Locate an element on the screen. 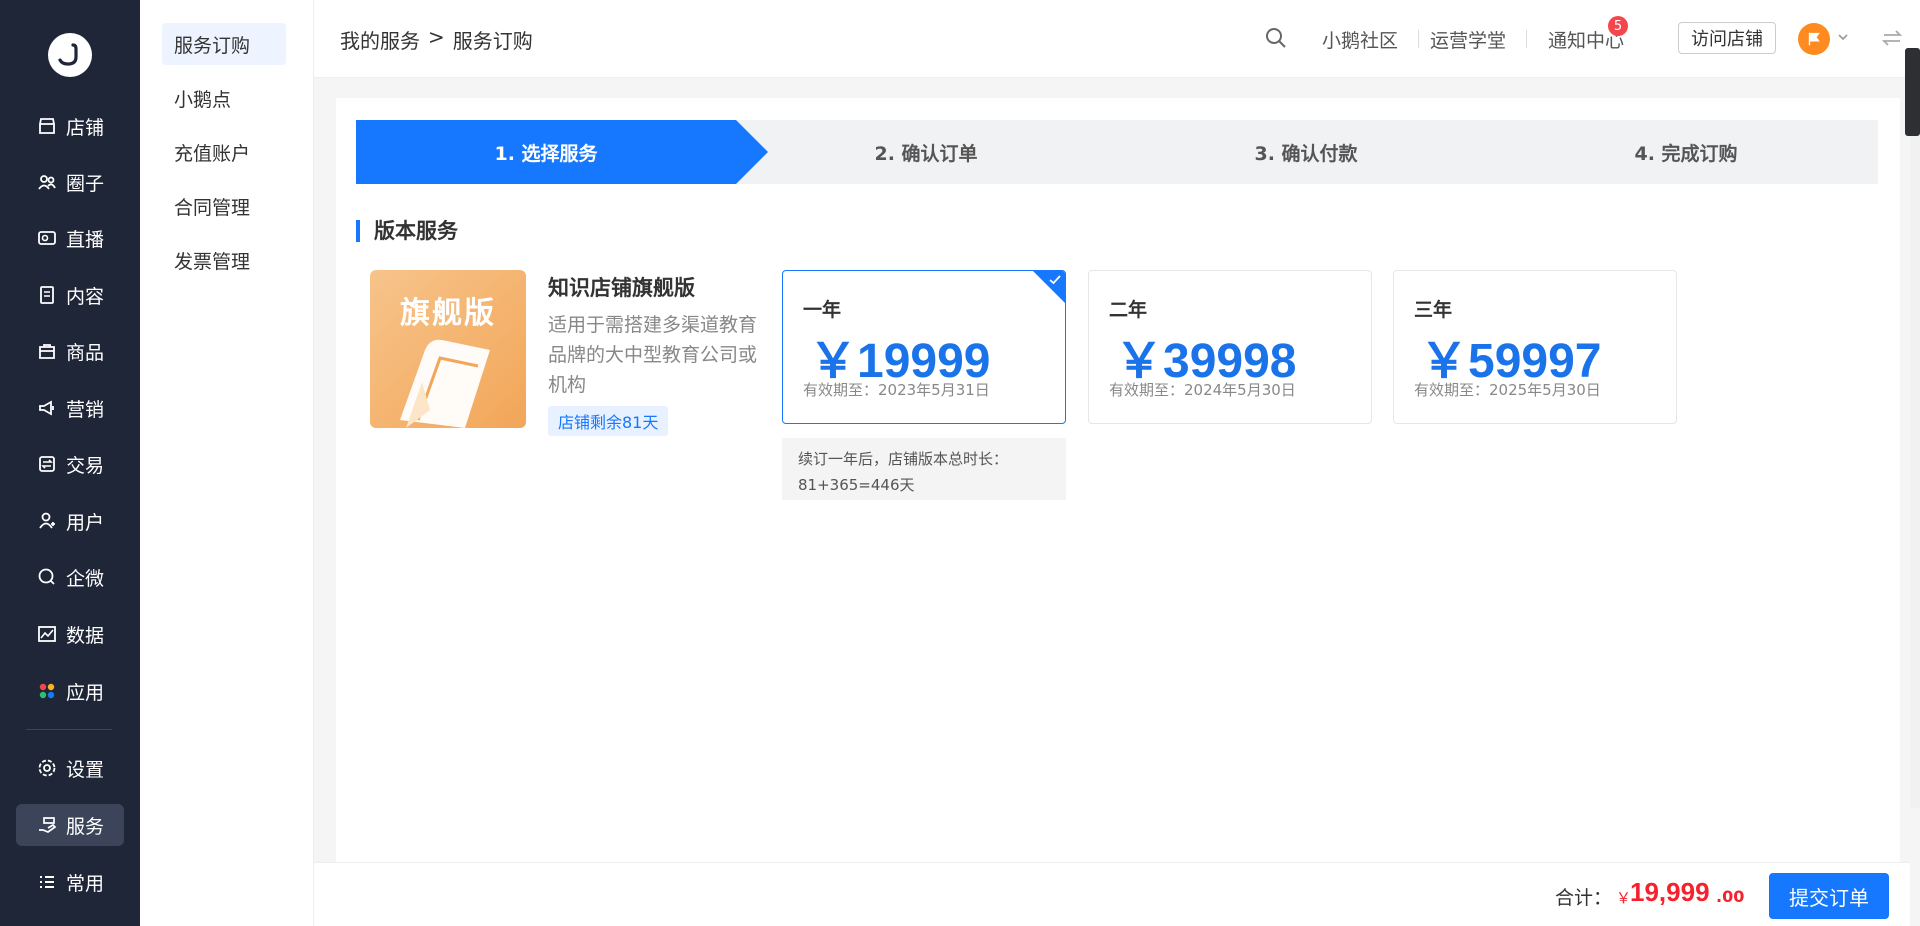 This screenshot has height=926, width=1920. nav-item-label: 店铺 is located at coordinates (85, 127).